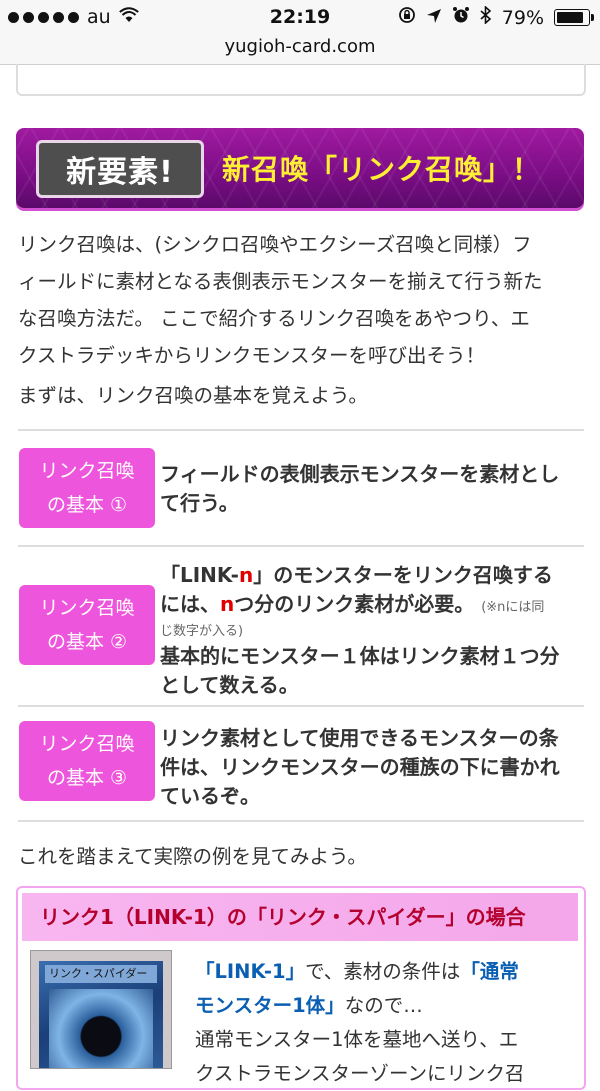 This screenshot has height=1091, width=600. I want to click on example-line: 「LINK-1」で、素材の条件は「通常, so click(357, 971).